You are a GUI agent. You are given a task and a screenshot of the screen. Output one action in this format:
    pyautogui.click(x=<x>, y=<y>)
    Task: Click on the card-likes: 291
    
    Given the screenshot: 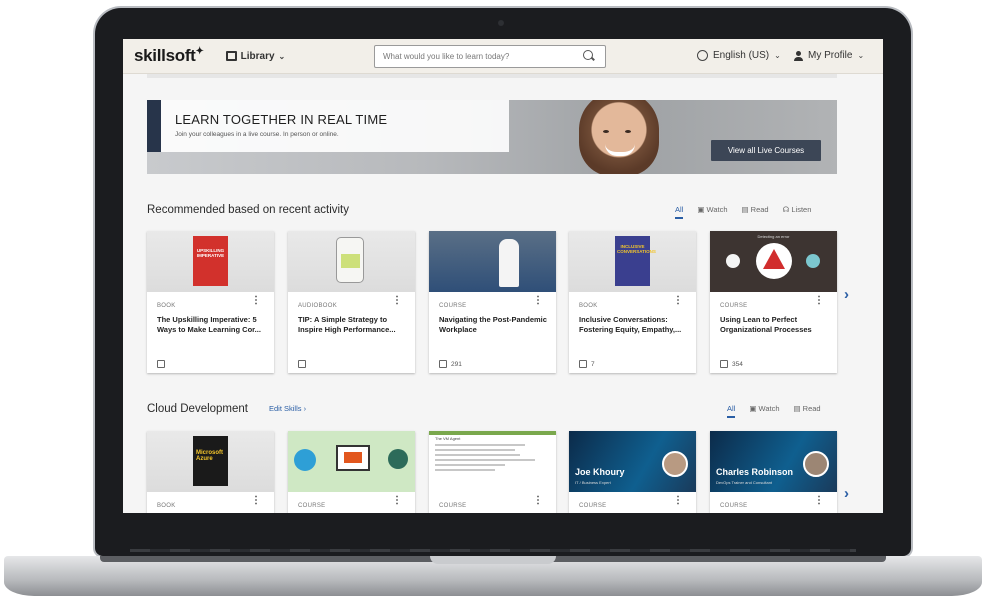 What is the action you would take?
    pyautogui.click(x=450, y=364)
    